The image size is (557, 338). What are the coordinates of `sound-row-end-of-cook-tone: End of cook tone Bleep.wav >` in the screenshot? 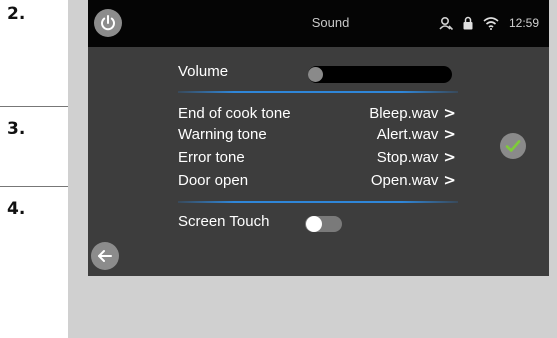 It's located at (317, 113).